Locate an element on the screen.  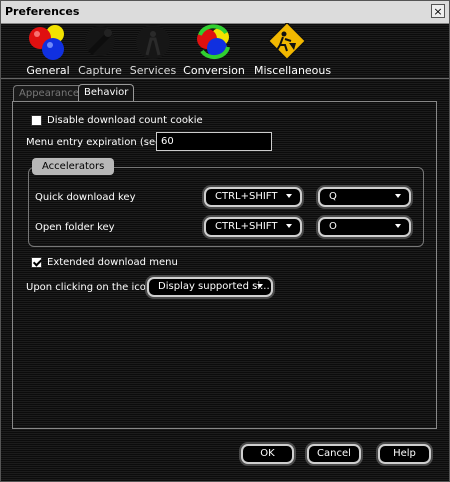
open-folder-key-dropdown: O is located at coordinates (364, 227).